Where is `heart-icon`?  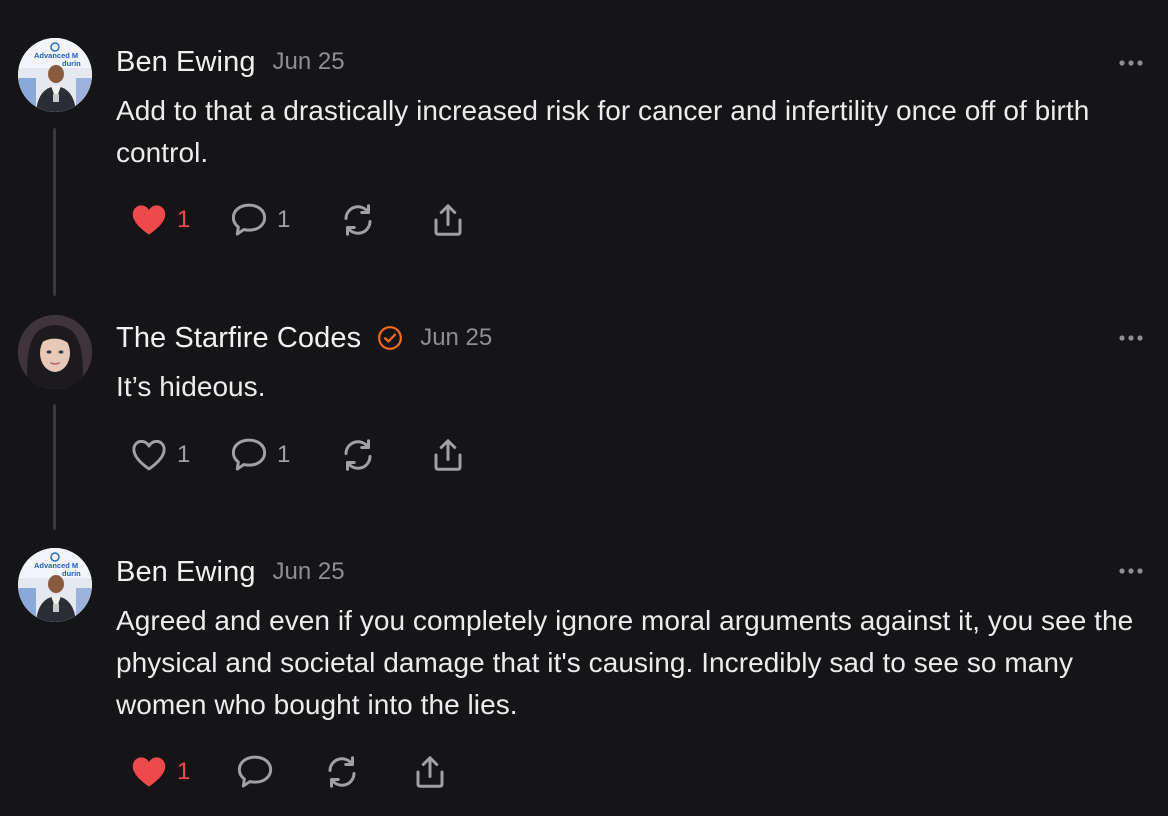
heart-icon is located at coordinates (149, 772).